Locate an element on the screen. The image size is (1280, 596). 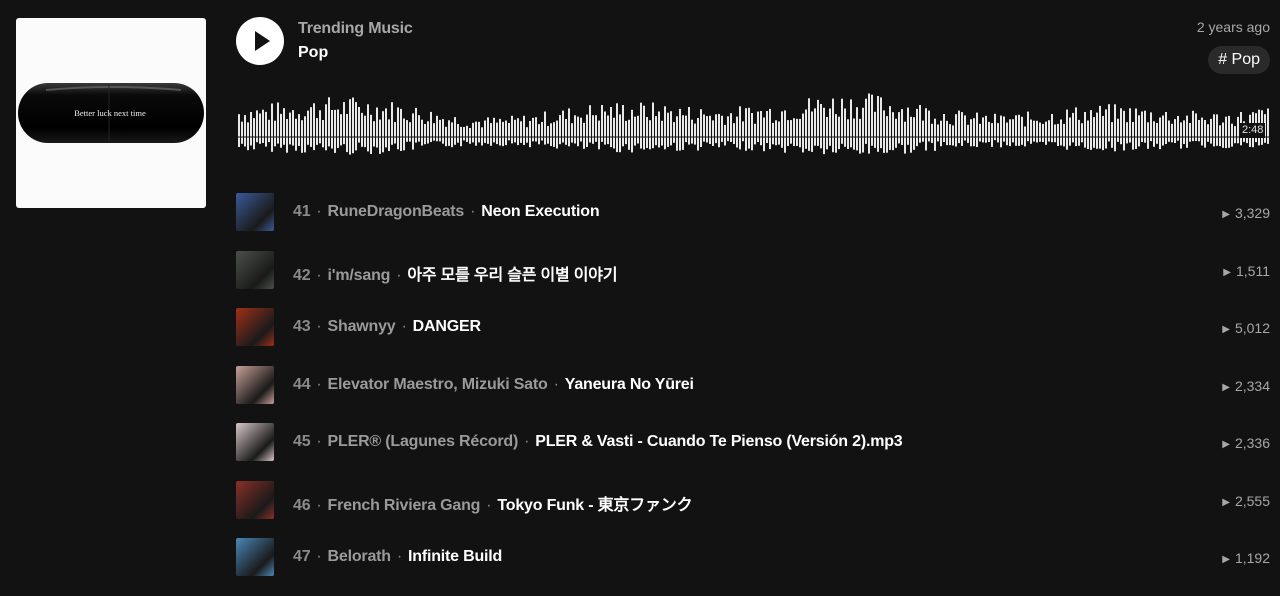
play-button is located at coordinates (260, 41).